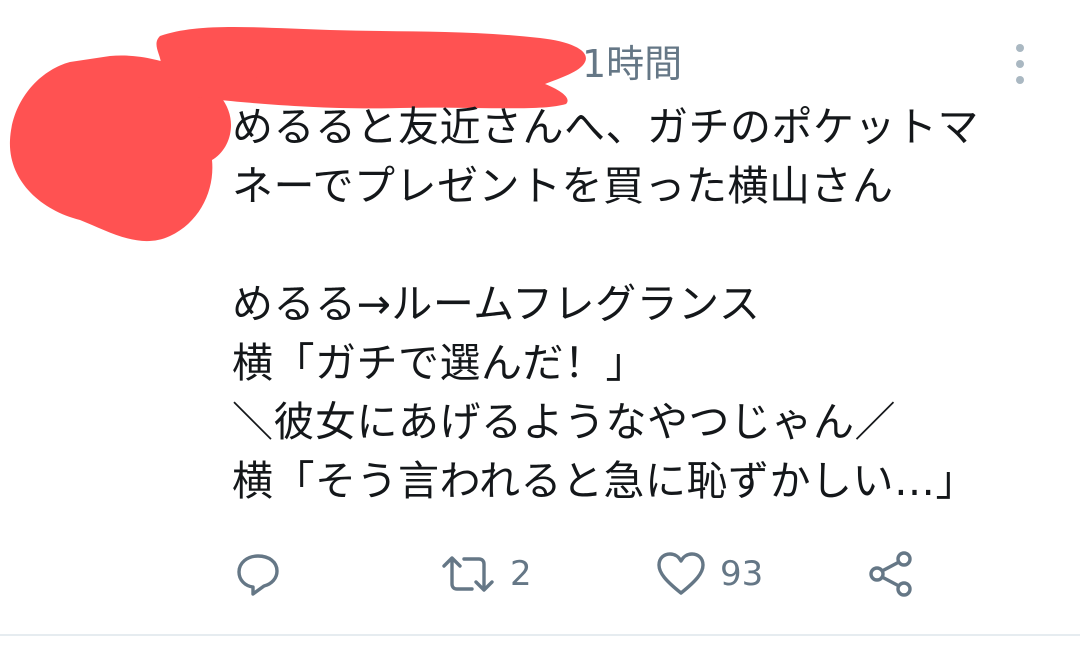 The width and height of the screenshot is (1080, 666). I want to click on tweet-text-line: 横「ガチで選んだ！」, so click(439, 363).